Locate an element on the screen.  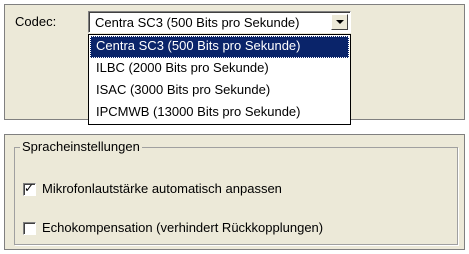
codec-option-ipcmwb: IPCMWB (13000 Bits pro Sekunde) is located at coordinates (219, 113).